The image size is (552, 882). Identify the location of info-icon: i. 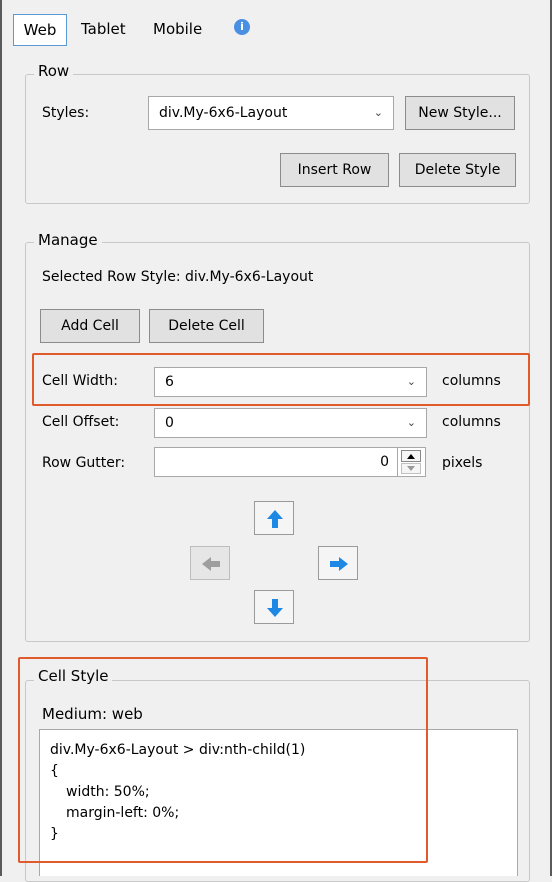
(242, 27).